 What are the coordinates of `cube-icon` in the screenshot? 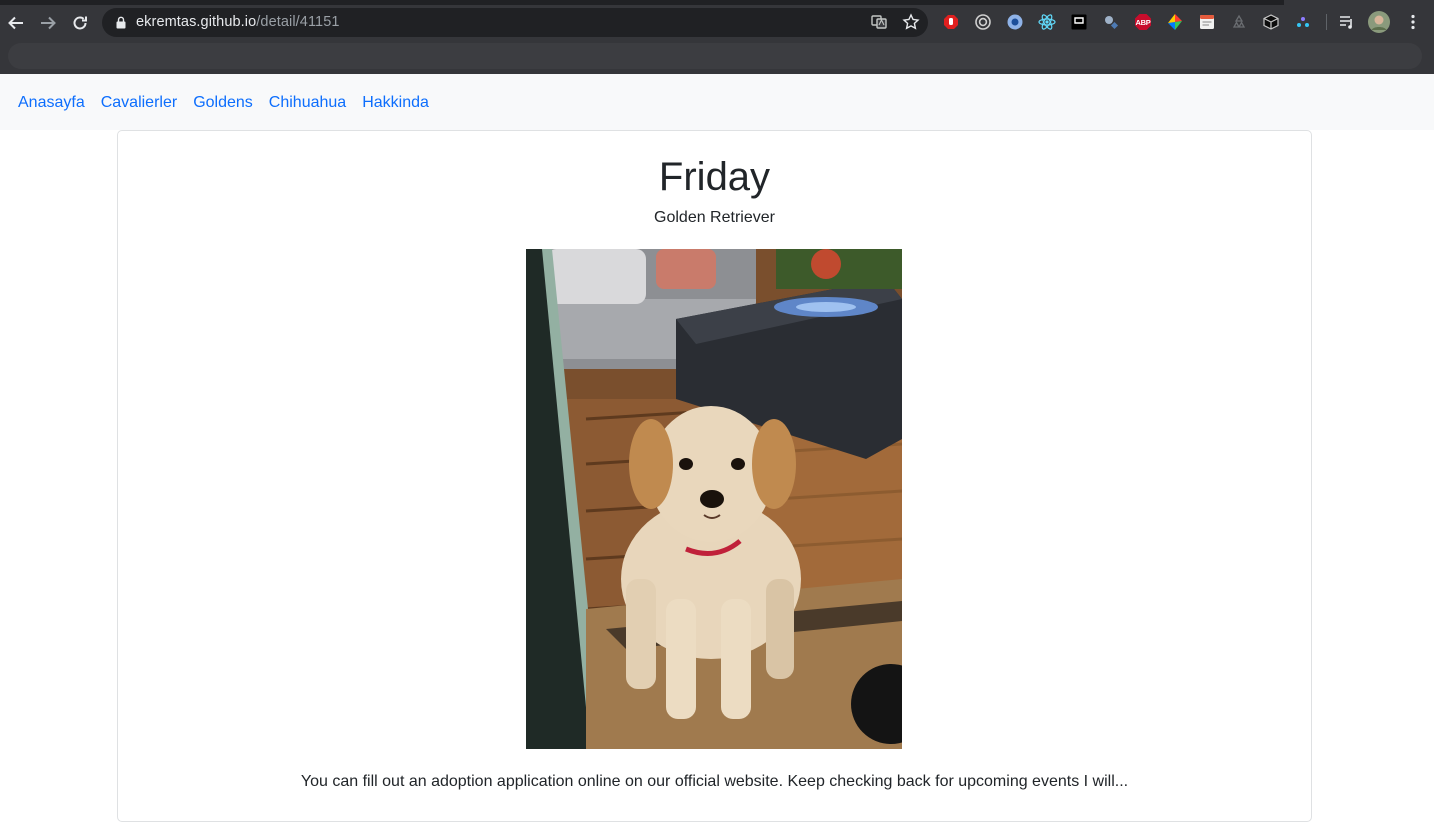 It's located at (1271, 22).